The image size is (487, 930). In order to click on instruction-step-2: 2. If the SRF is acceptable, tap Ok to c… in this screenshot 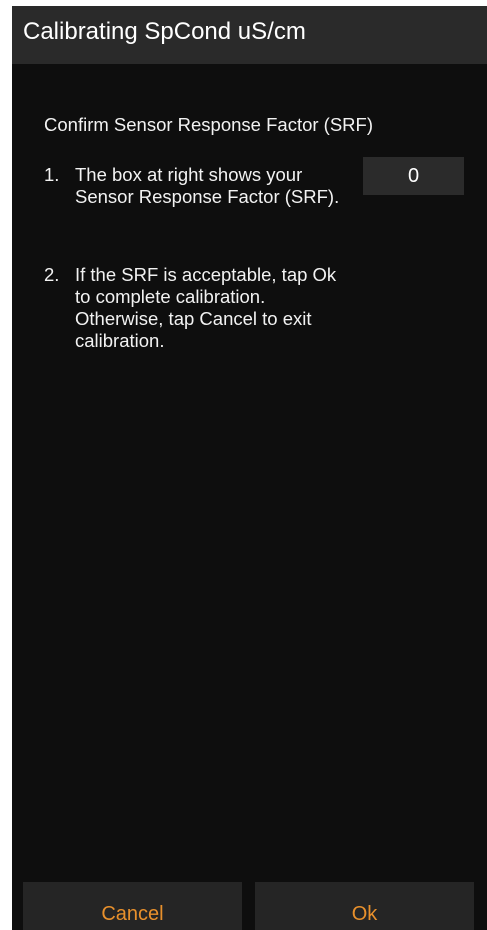, I will do `click(194, 308)`.